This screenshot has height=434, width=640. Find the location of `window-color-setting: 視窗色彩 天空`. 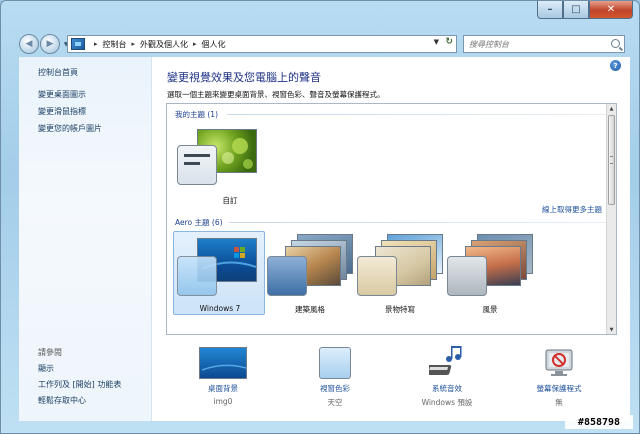

window-color-setting: 視窗色彩 天空 is located at coordinates (335, 379).